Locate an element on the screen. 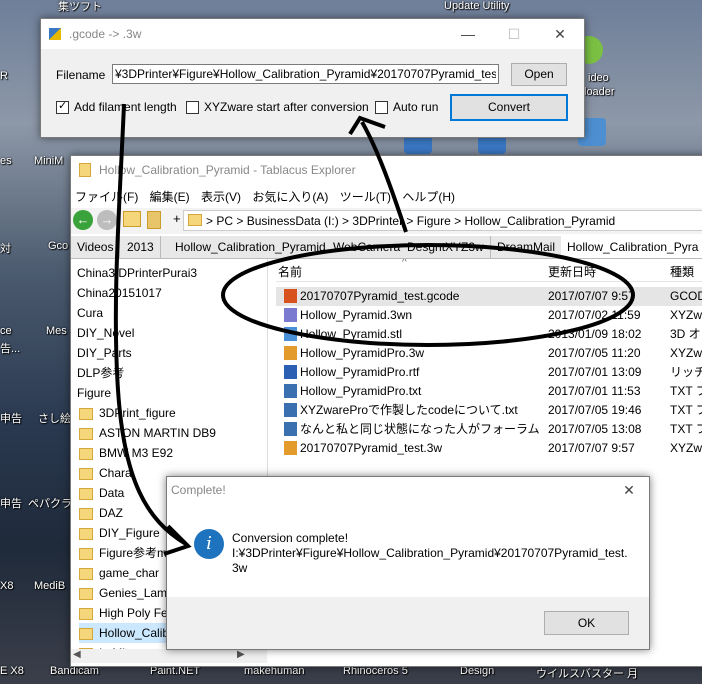 This screenshot has height=684, width=702. annotation-ellipse is located at coordinates (428, 295).